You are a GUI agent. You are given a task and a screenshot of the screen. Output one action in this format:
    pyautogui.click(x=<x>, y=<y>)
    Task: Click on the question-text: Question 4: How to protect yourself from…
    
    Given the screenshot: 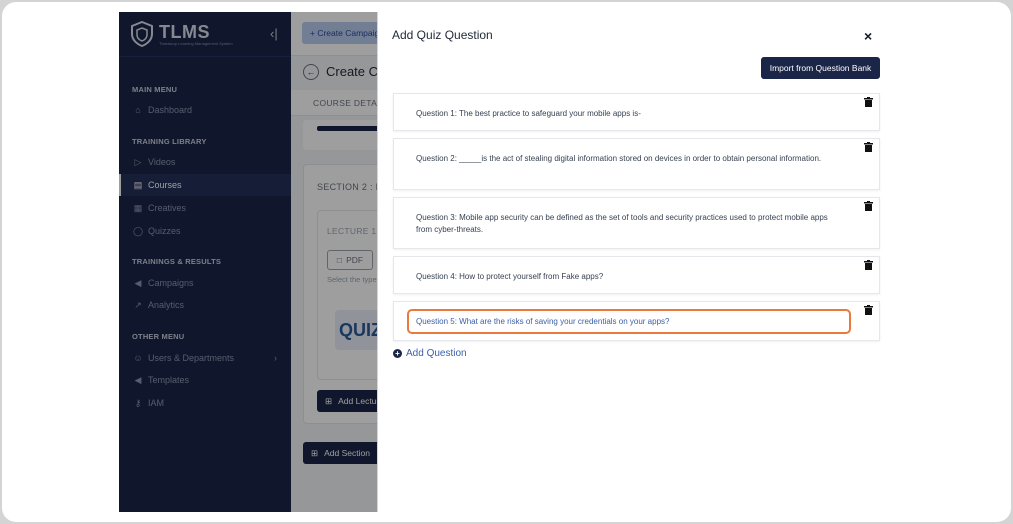 What is the action you would take?
    pyautogui.click(x=510, y=276)
    